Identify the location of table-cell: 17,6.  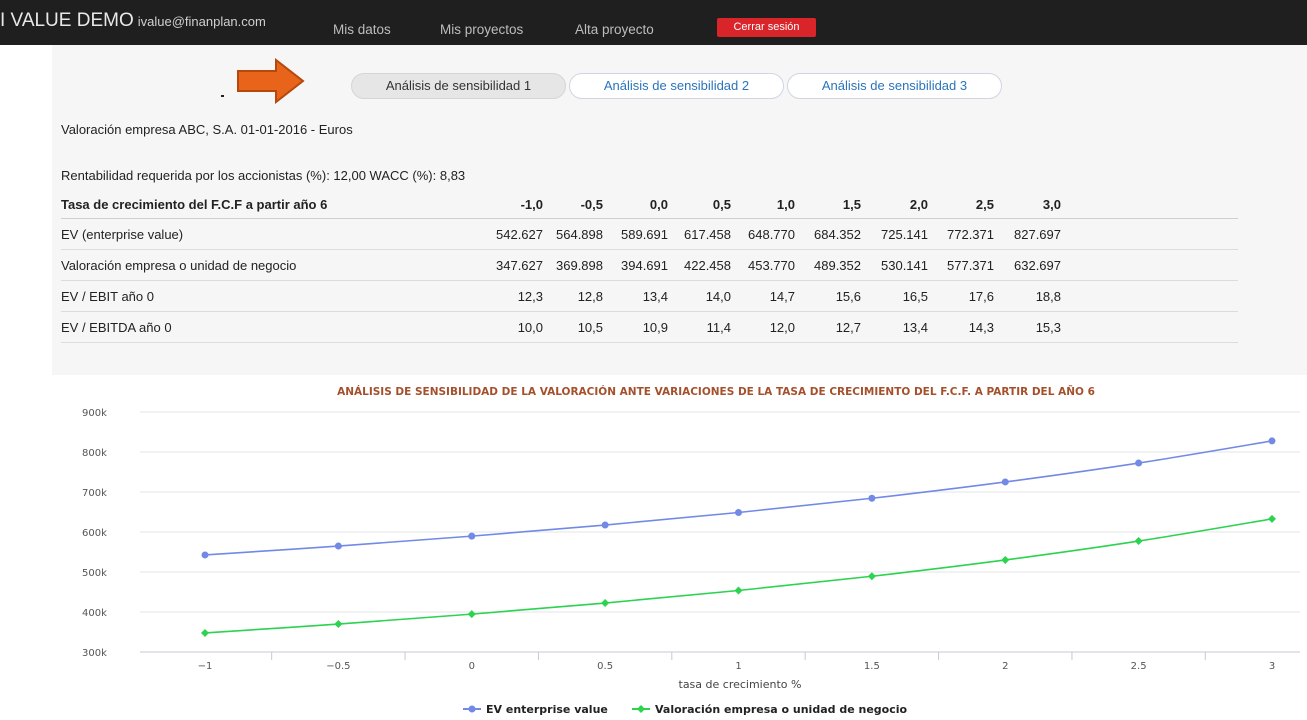
(981, 296).